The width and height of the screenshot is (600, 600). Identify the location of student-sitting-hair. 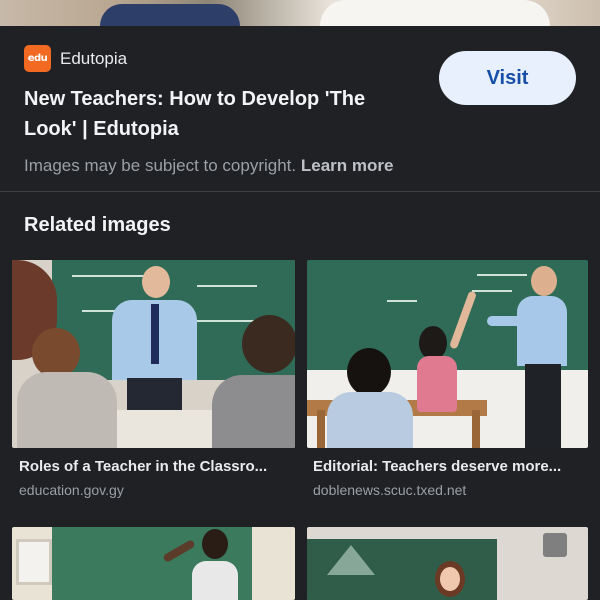
(369, 372).